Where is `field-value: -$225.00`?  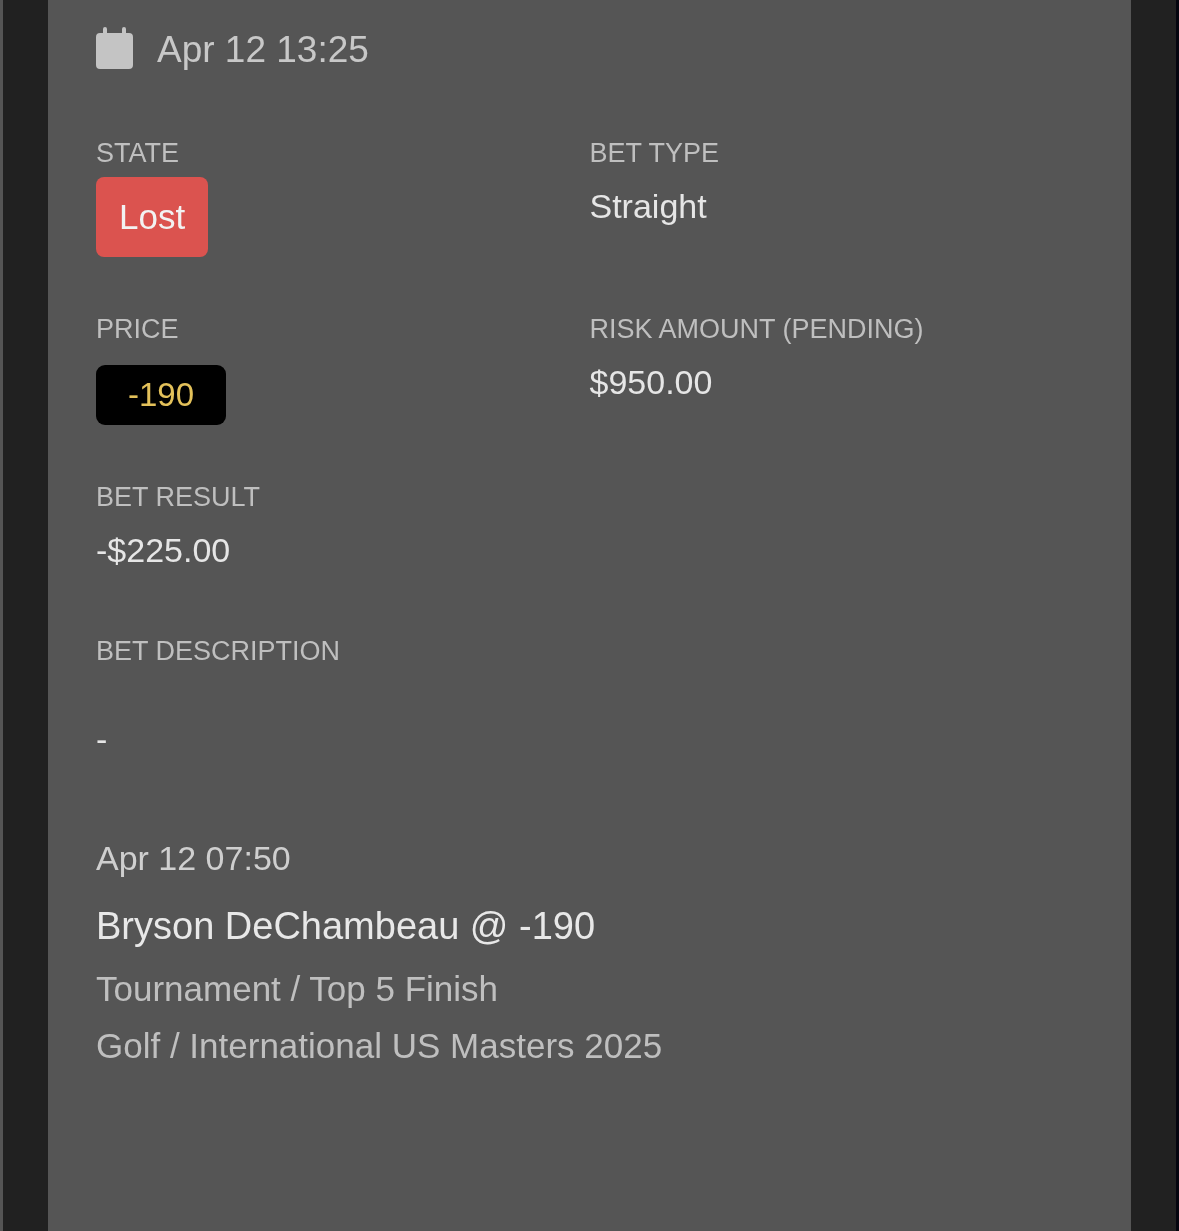
field-value: -$225.00 is located at coordinates (164, 550).